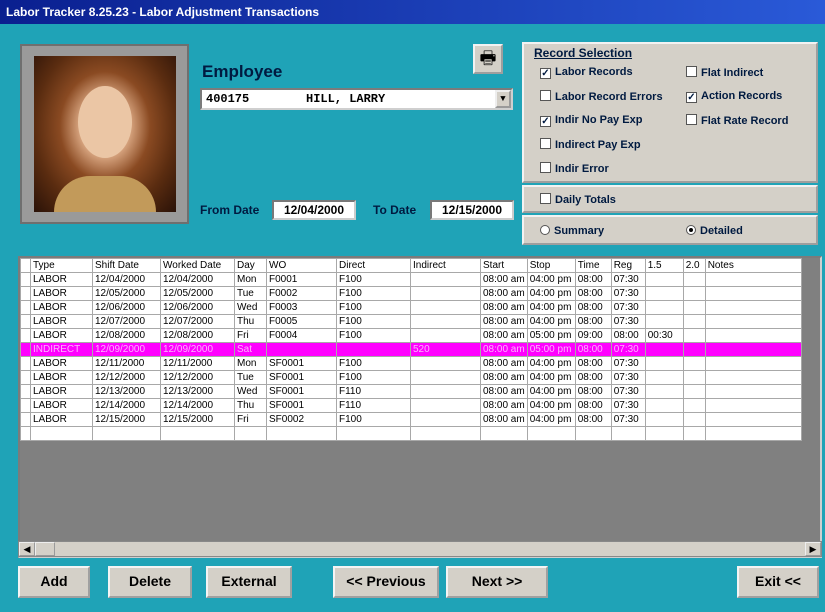 The height and width of the screenshot is (612, 825). Describe the element at coordinates (593, 265) in the screenshot. I see `column-header: Time` at that location.